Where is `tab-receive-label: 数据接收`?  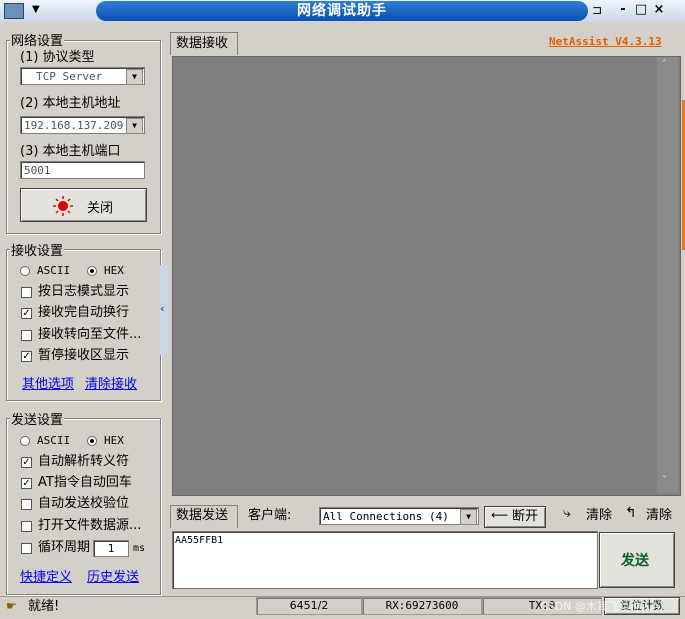 tab-receive-label: 数据接收 is located at coordinates (202, 43).